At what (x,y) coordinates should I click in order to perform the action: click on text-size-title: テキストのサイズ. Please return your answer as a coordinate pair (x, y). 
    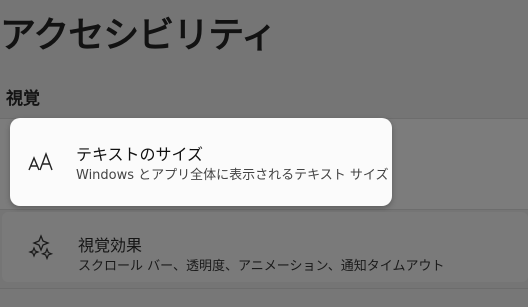
    Looking at the image, I should click on (140, 154).